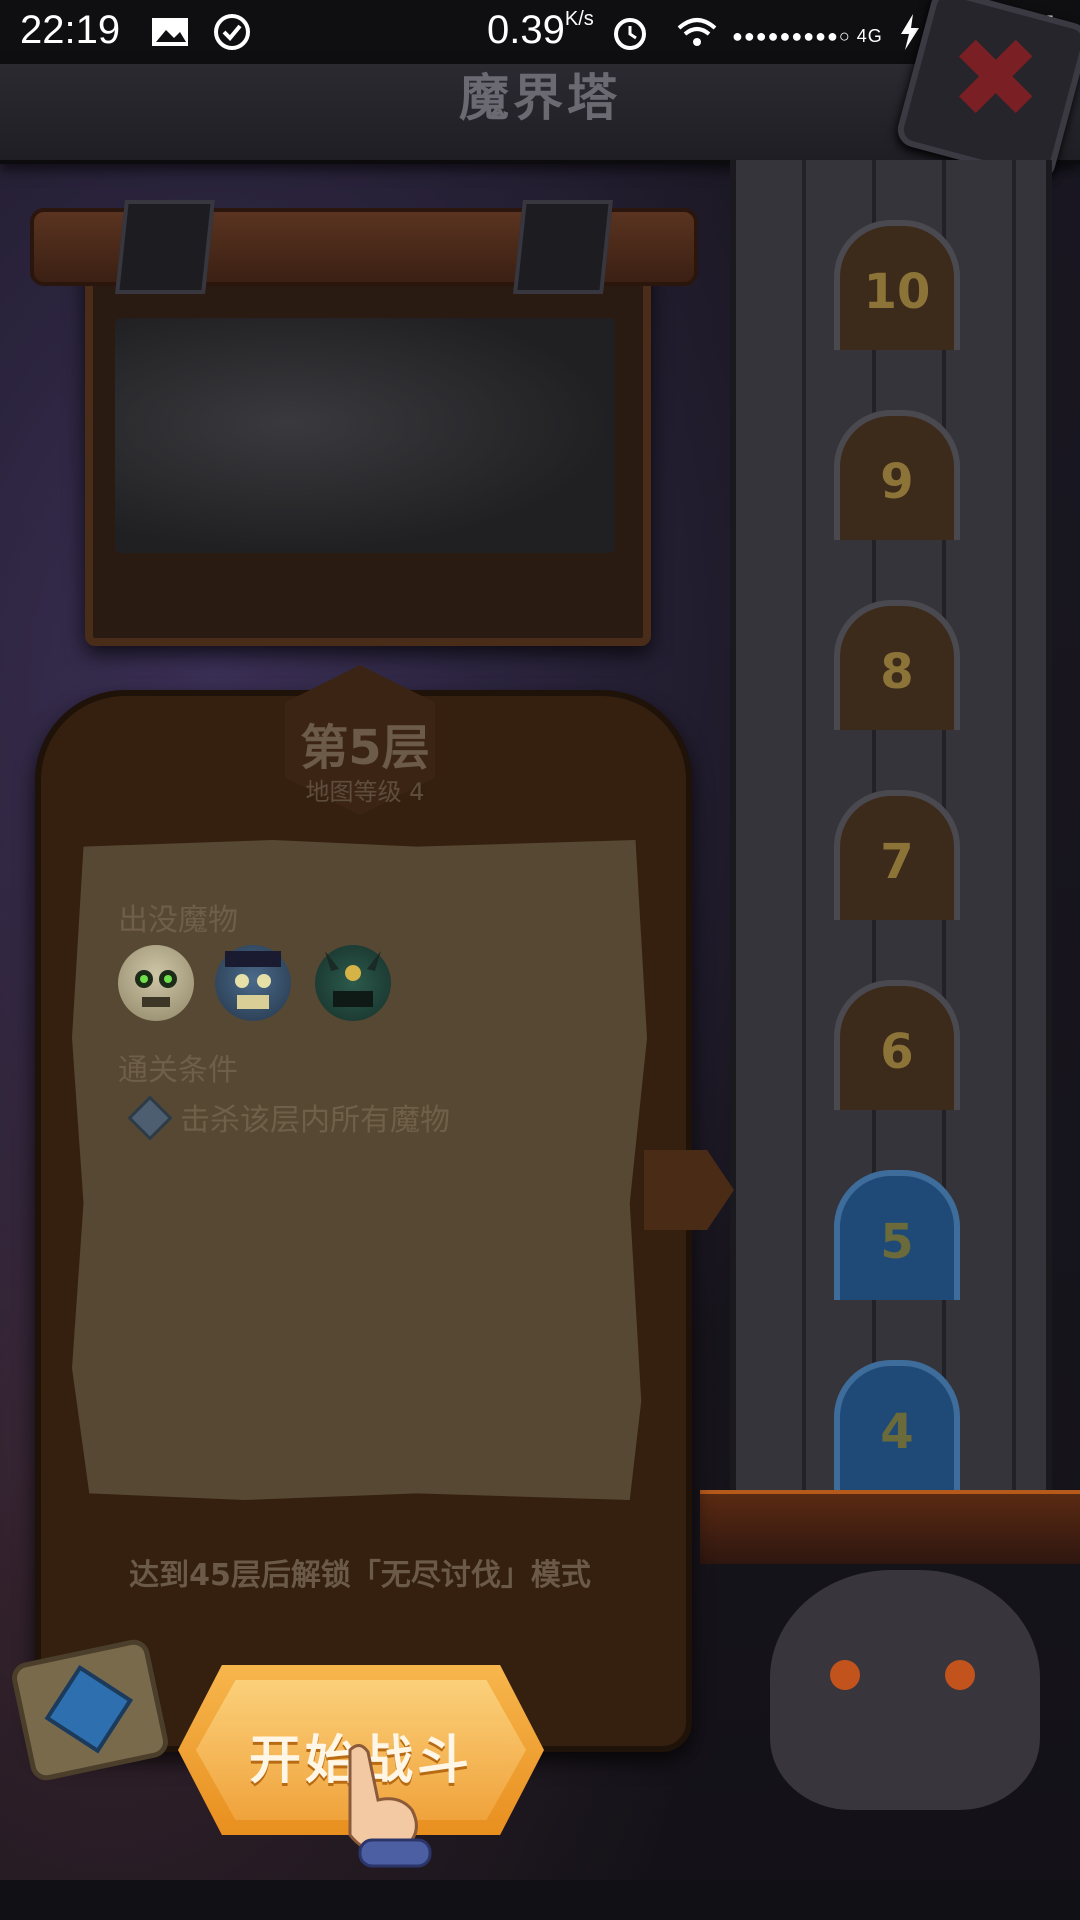 Image resolution: width=1080 pixels, height=1920 pixels. Describe the element at coordinates (526, 30) in the screenshot. I see `speed-value: 0.39` at that location.